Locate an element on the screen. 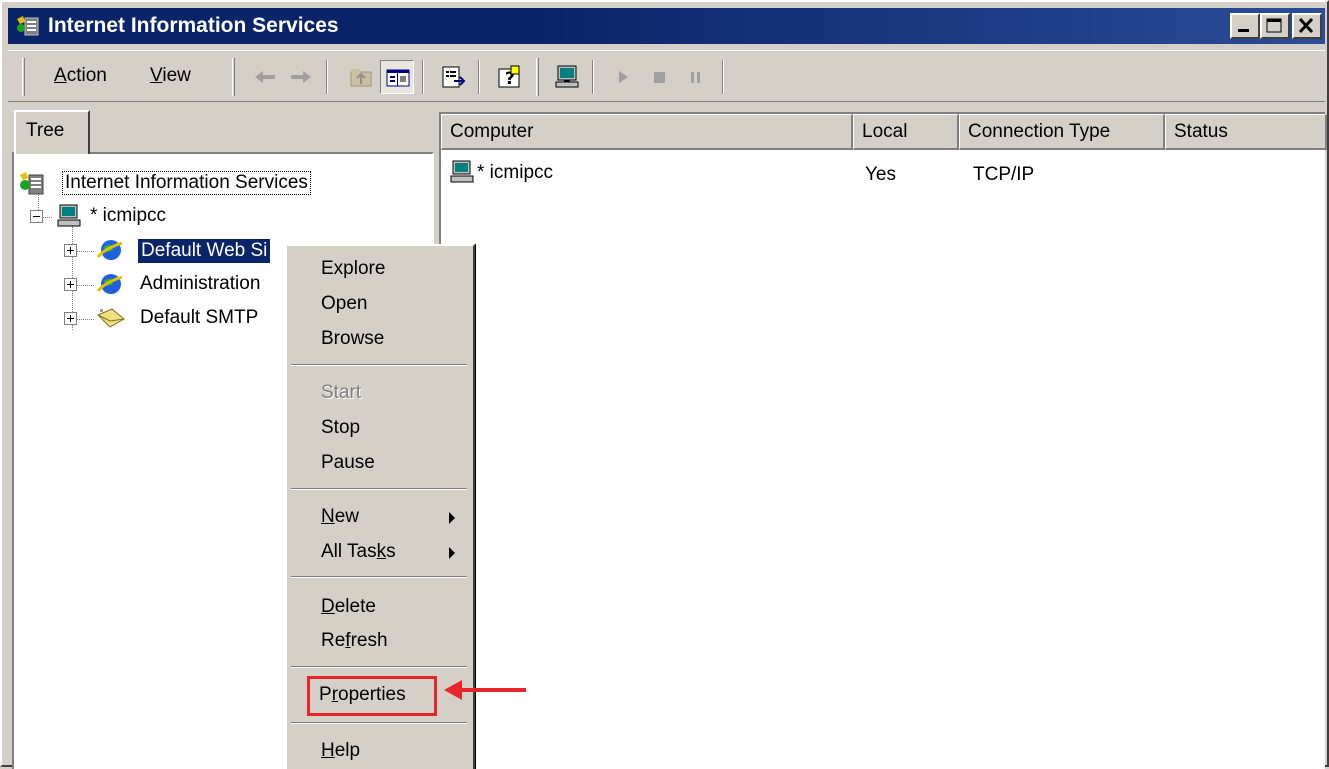 This screenshot has height=769, width=1329. menu-label: elete is located at coordinates (355, 606).